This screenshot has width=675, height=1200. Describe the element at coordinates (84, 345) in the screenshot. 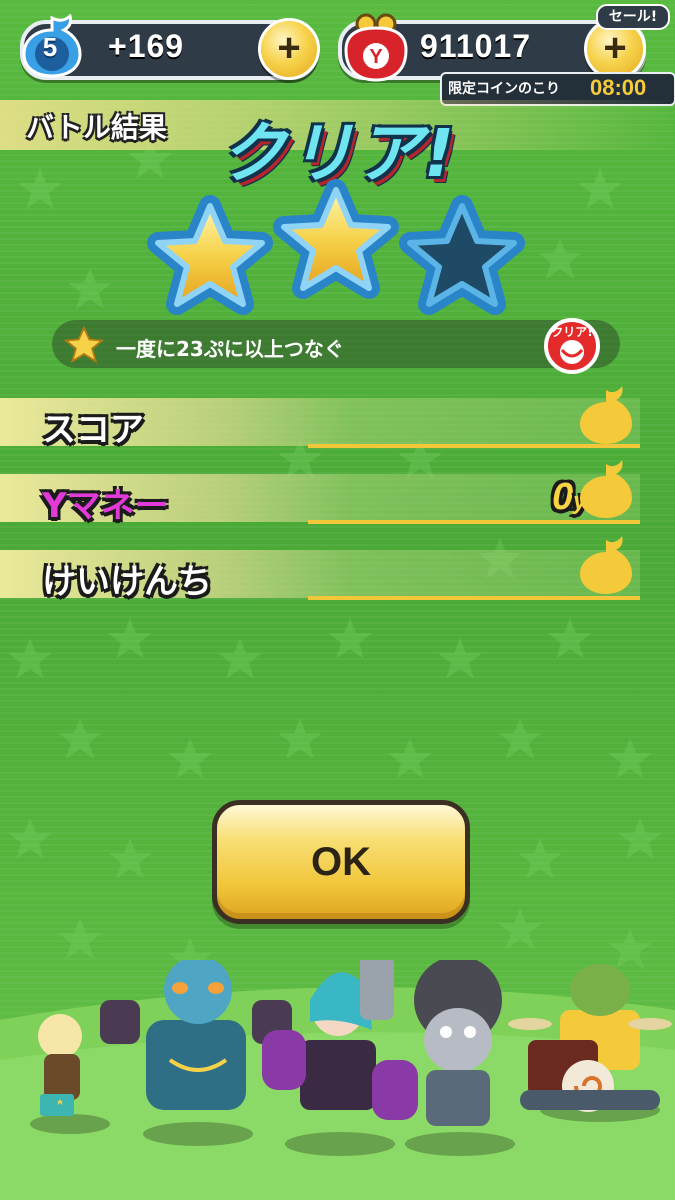

I see `mission-star-icon` at that location.